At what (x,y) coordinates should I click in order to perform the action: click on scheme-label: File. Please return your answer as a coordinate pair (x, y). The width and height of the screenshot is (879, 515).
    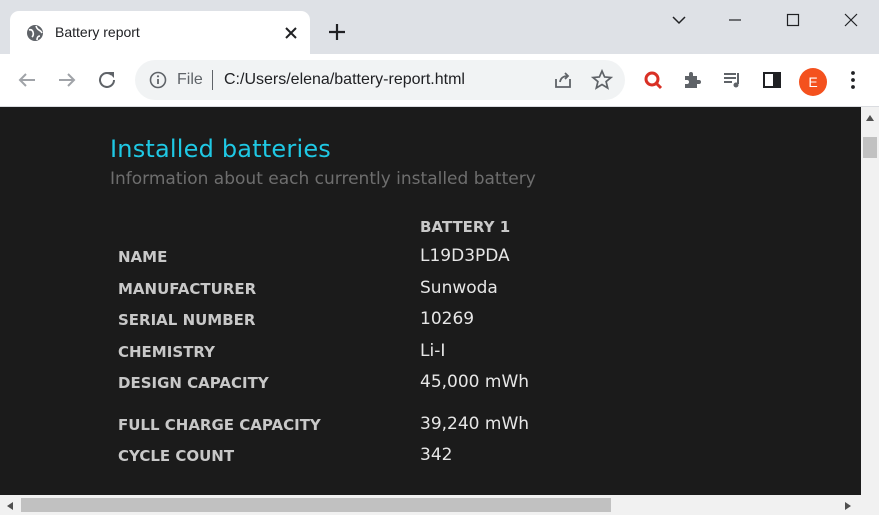
    Looking at the image, I should click on (190, 79).